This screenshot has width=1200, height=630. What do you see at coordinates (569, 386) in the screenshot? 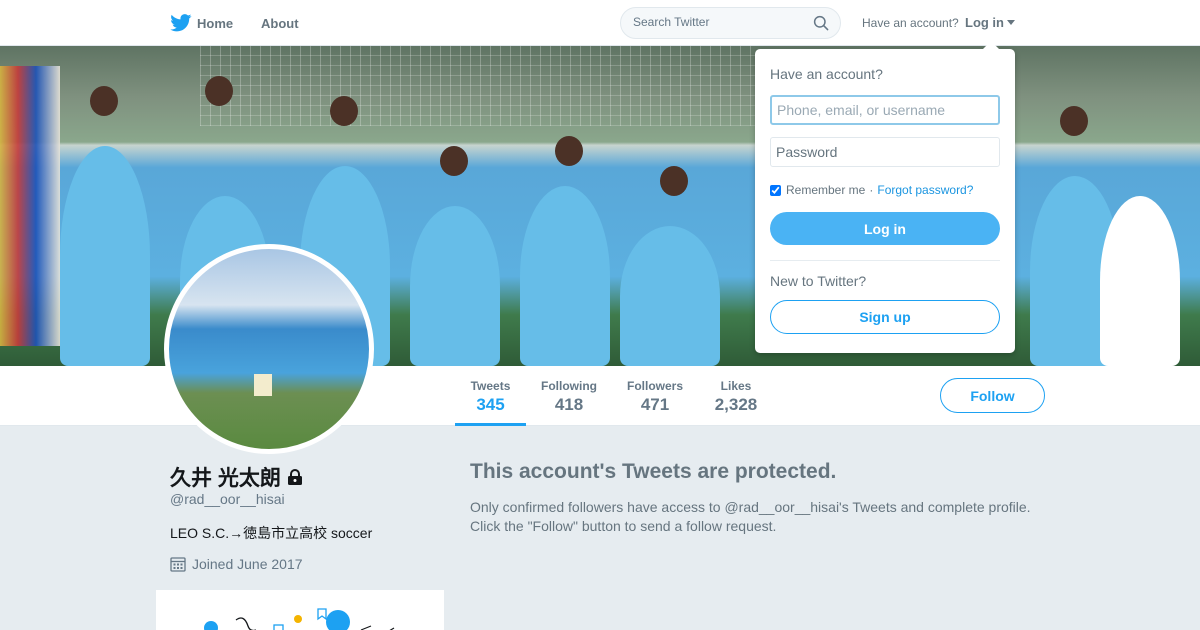
I see `stat-label: Following` at bounding box center [569, 386].